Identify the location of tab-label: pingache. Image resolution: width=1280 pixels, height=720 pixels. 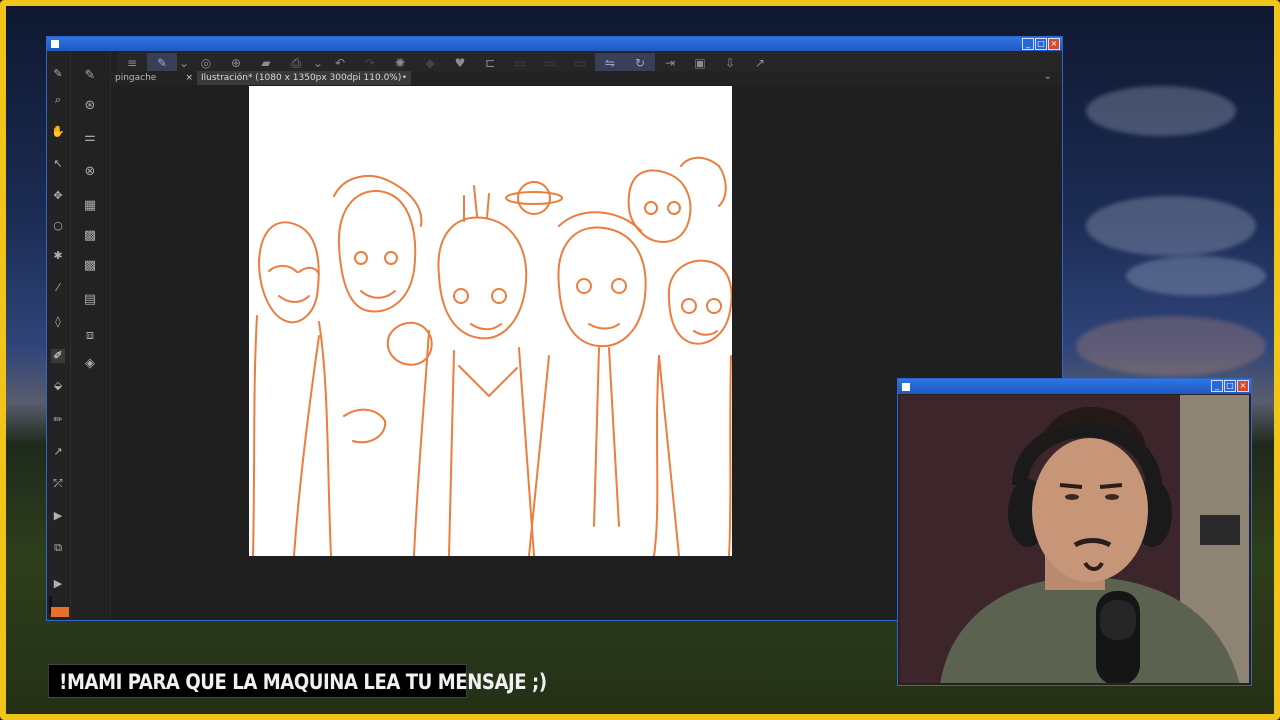
(136, 78).